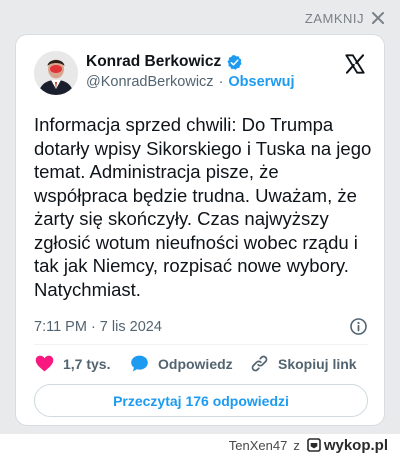 The width and height of the screenshot is (400, 456). What do you see at coordinates (153, 62) in the screenshot?
I see `author-name: Konrad Berkowicz` at bounding box center [153, 62].